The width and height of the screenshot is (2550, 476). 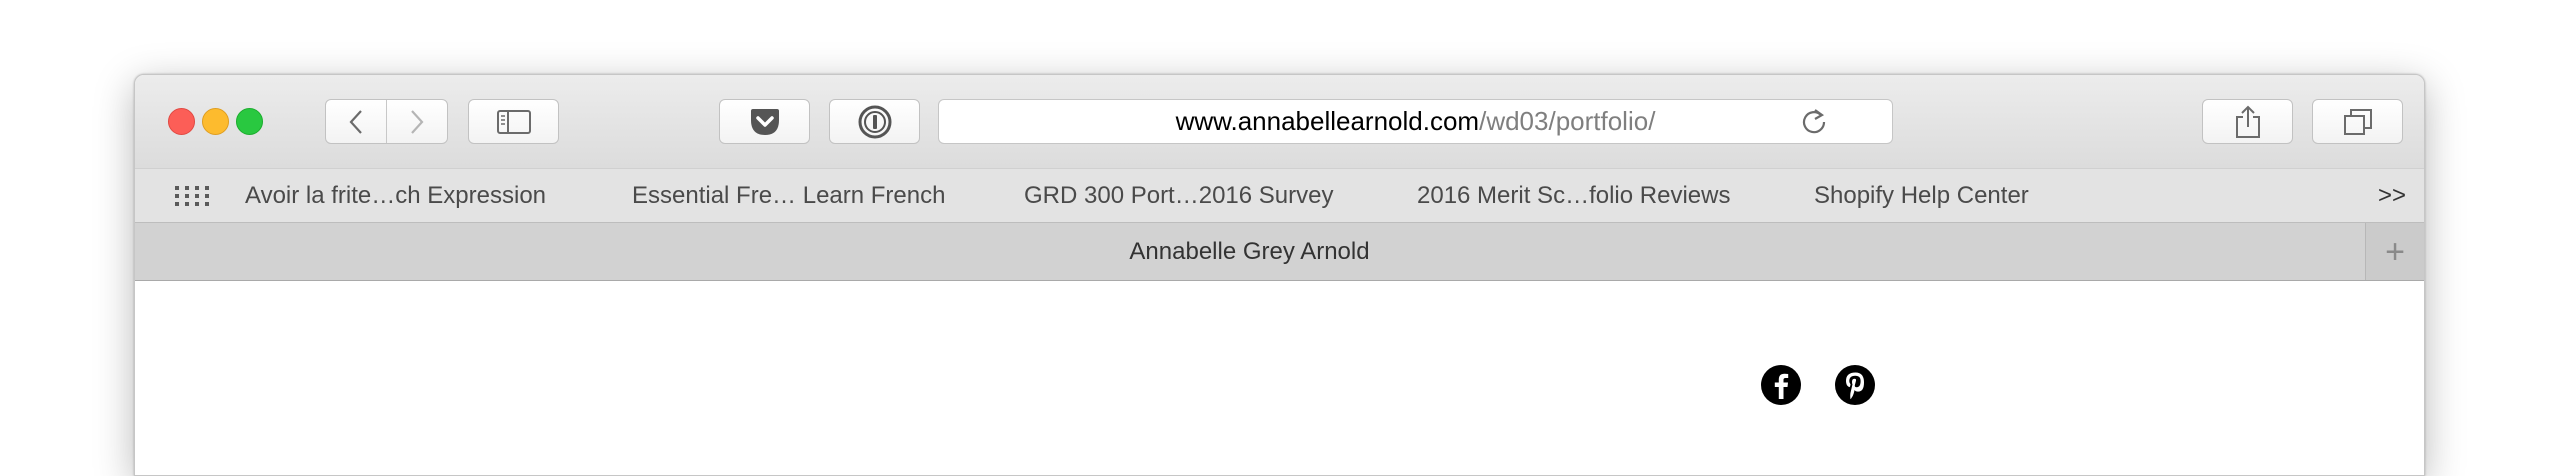 What do you see at coordinates (1573, 195) in the screenshot?
I see `bookmark-item: 2016 Merit Sc…folio Reviews` at bounding box center [1573, 195].